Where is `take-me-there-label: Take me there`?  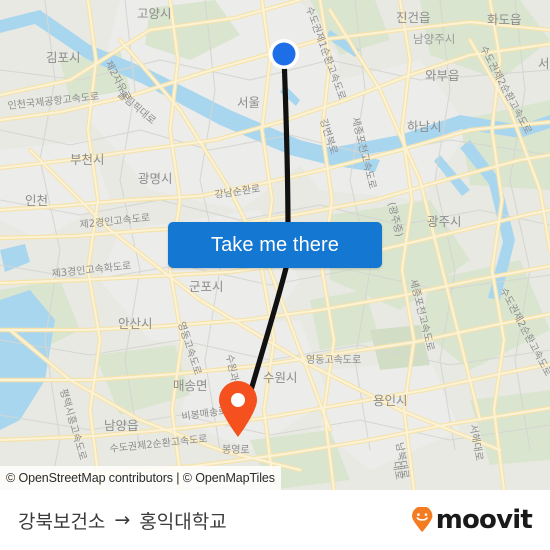 take-me-there-label: Take me there is located at coordinates (275, 244).